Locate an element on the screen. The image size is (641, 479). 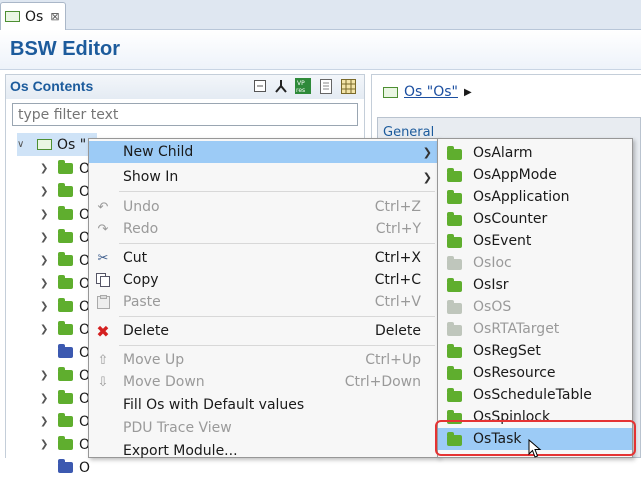
submenu-label: OsIsr is located at coordinates (491, 285).